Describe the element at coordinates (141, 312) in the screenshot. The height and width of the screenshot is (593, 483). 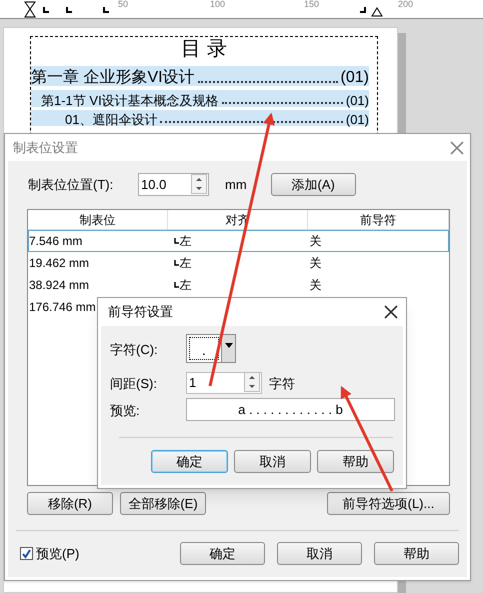
I see `dialog-title: 前导符设置` at that location.